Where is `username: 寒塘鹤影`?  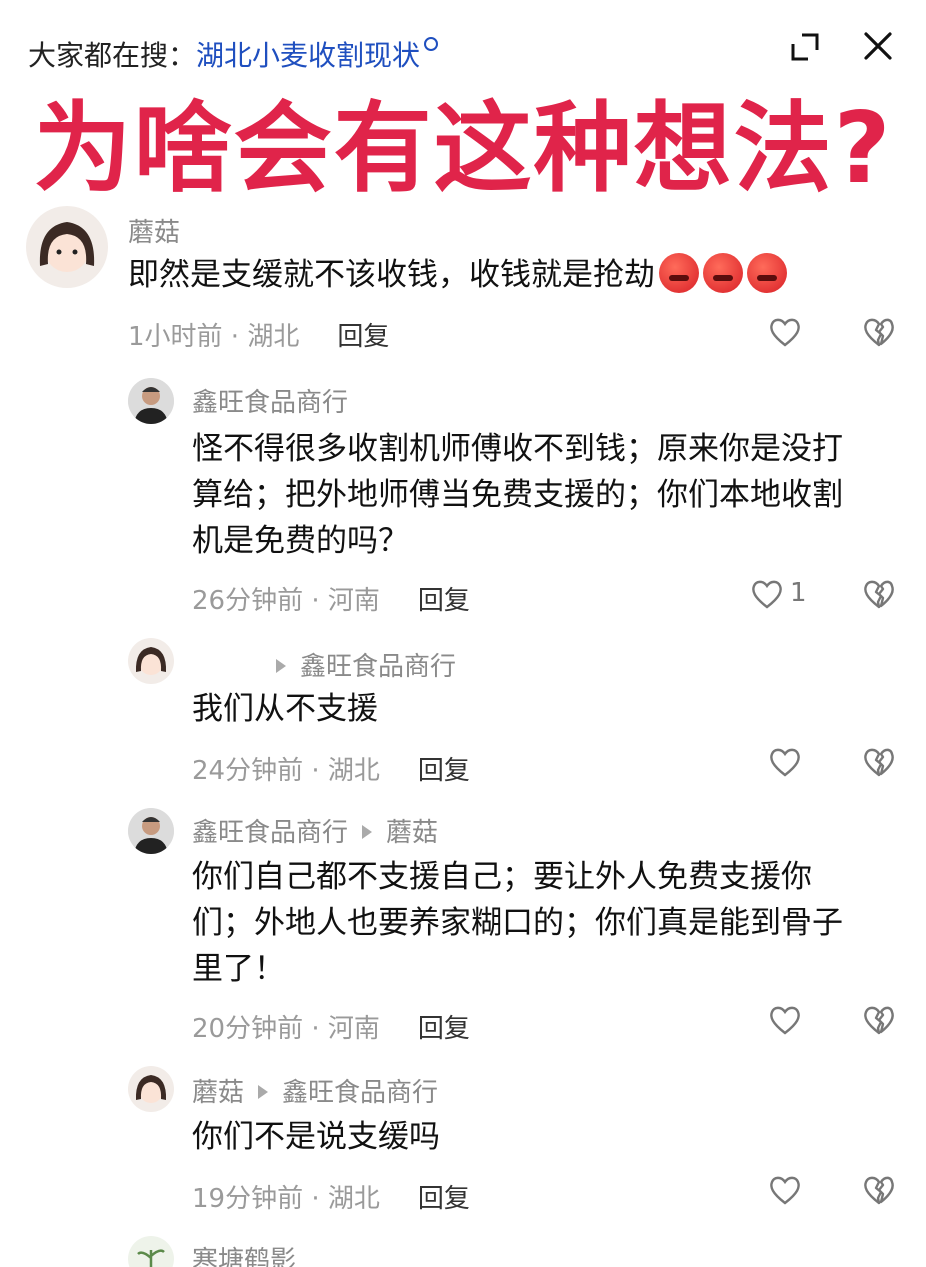
username: 寒塘鹤影 is located at coordinates (244, 1253).